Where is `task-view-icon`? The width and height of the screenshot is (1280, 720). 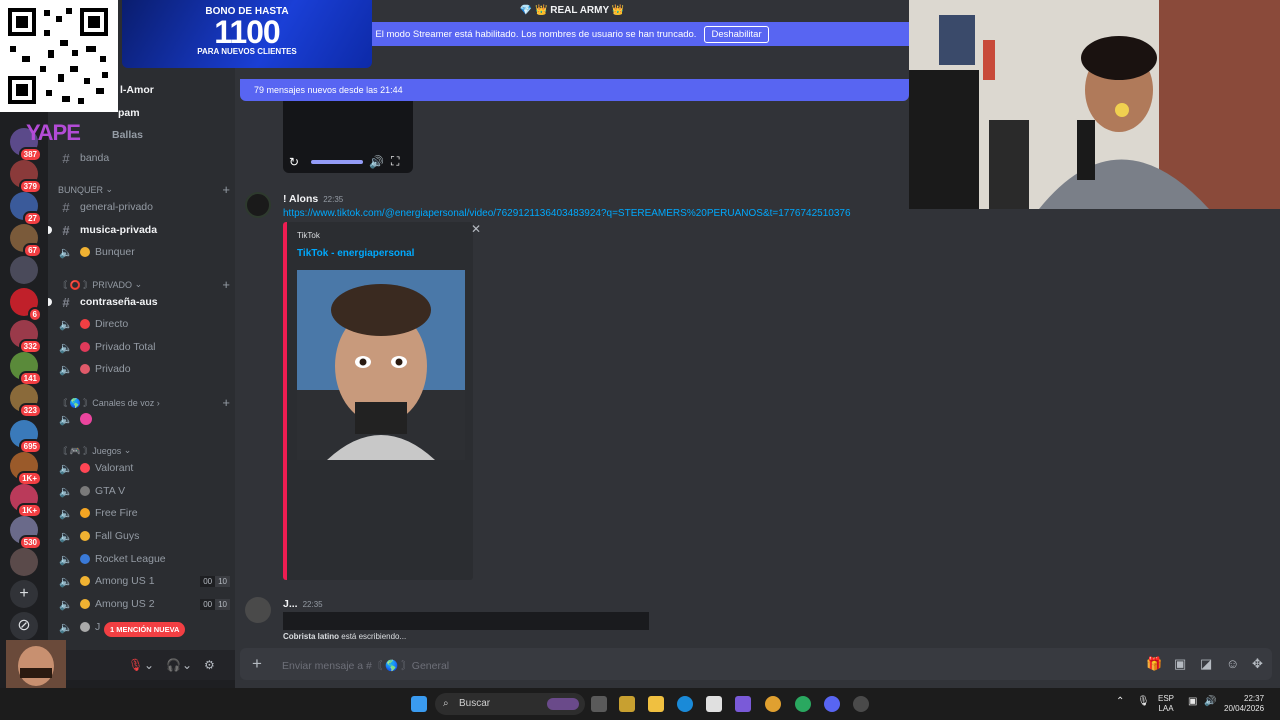 task-view-icon is located at coordinates (599, 704).